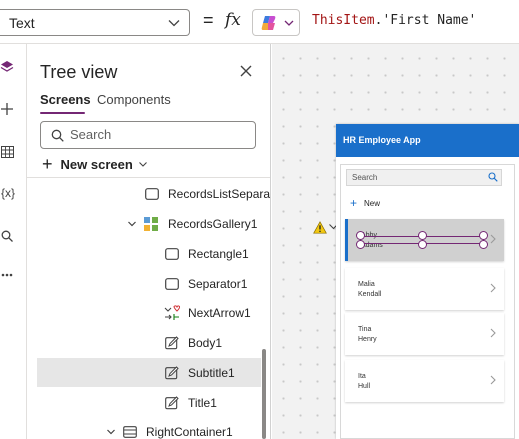 The height and width of the screenshot is (439, 519). I want to click on app-new-button: + New, so click(365, 203).